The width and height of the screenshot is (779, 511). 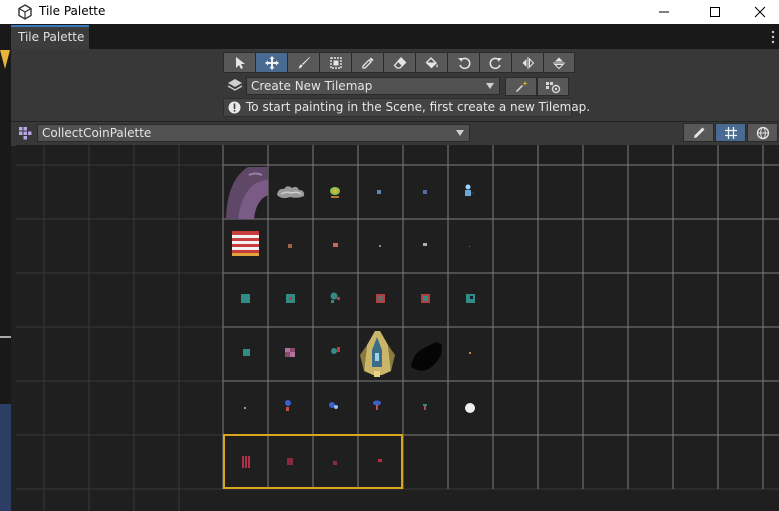 I want to click on paint-tool, so click(x=303, y=62).